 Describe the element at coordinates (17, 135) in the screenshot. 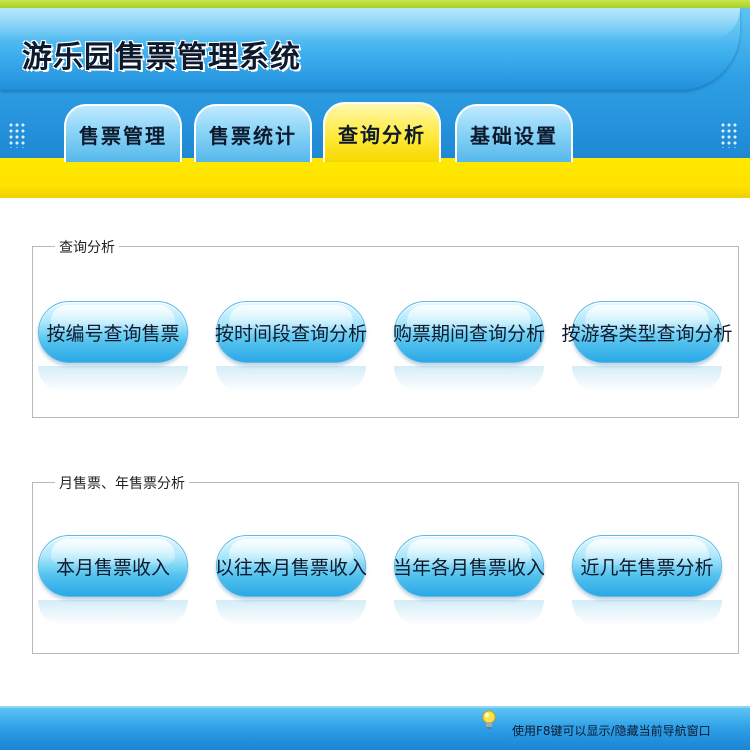

I see `decorative-dots-left` at that location.